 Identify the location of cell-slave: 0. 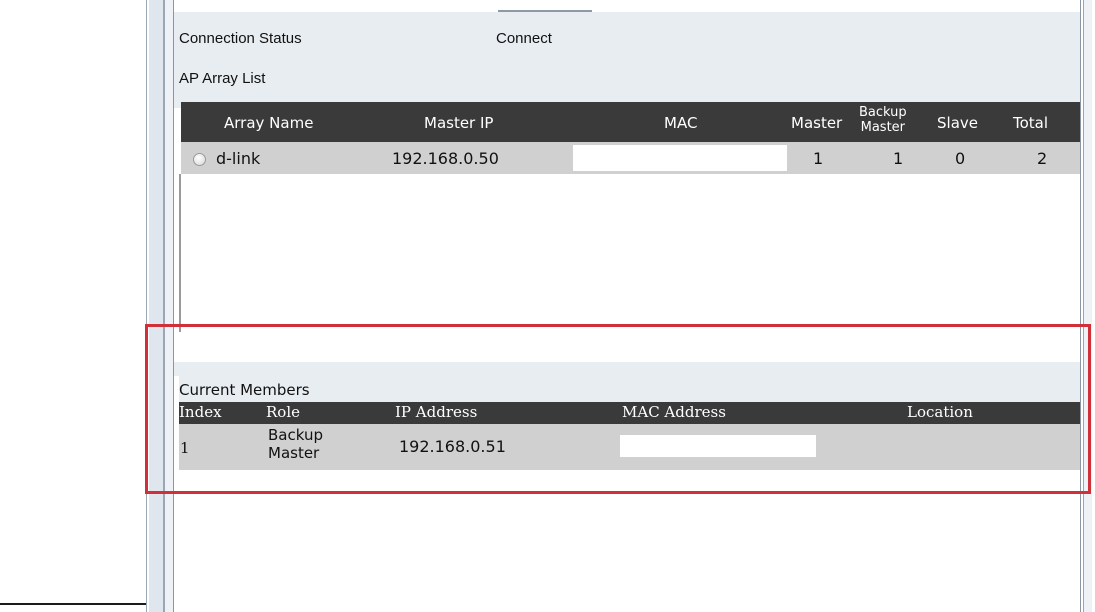
(960, 158).